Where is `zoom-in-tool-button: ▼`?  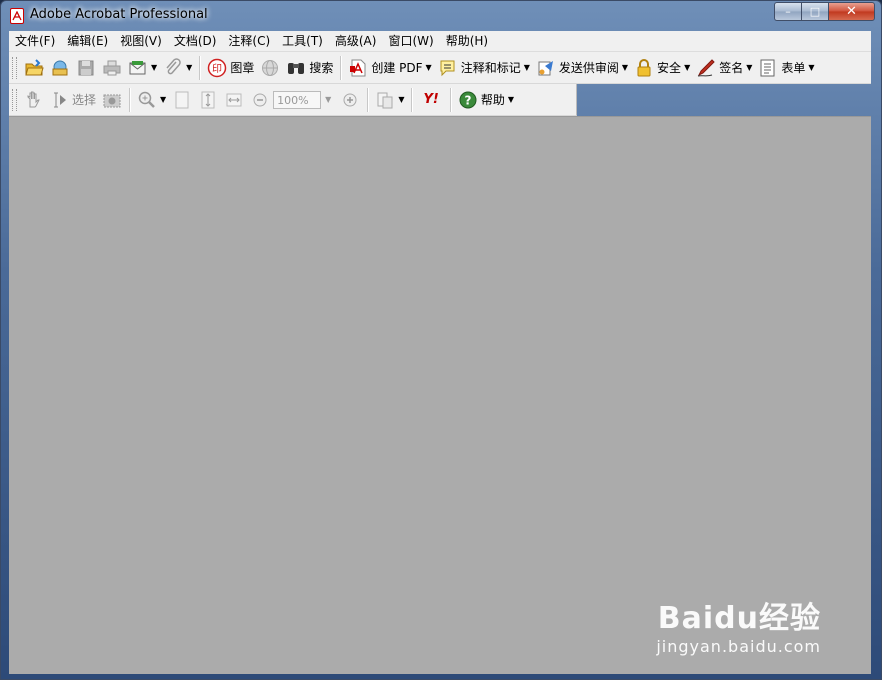
zoom-in-tool-button: ▼ is located at coordinates (151, 100).